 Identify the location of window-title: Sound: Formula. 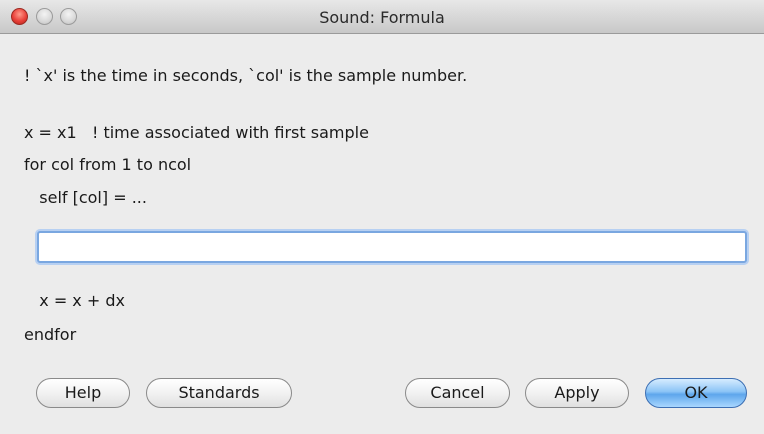
(382, 17).